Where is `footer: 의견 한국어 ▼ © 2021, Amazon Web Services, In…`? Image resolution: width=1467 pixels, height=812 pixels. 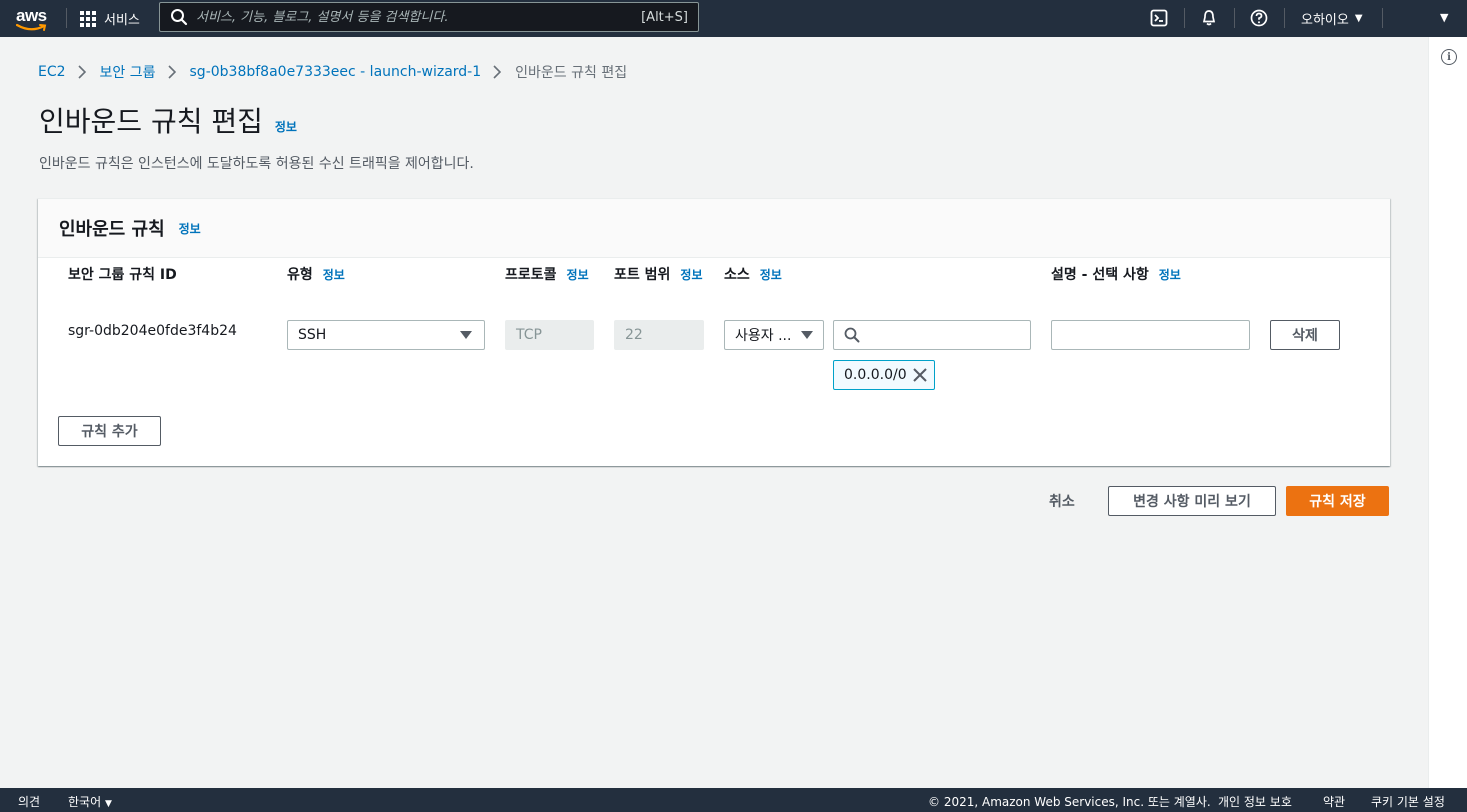
footer: 의견 한국어 ▼ © 2021, Amazon Web Services, In… is located at coordinates (733, 800).